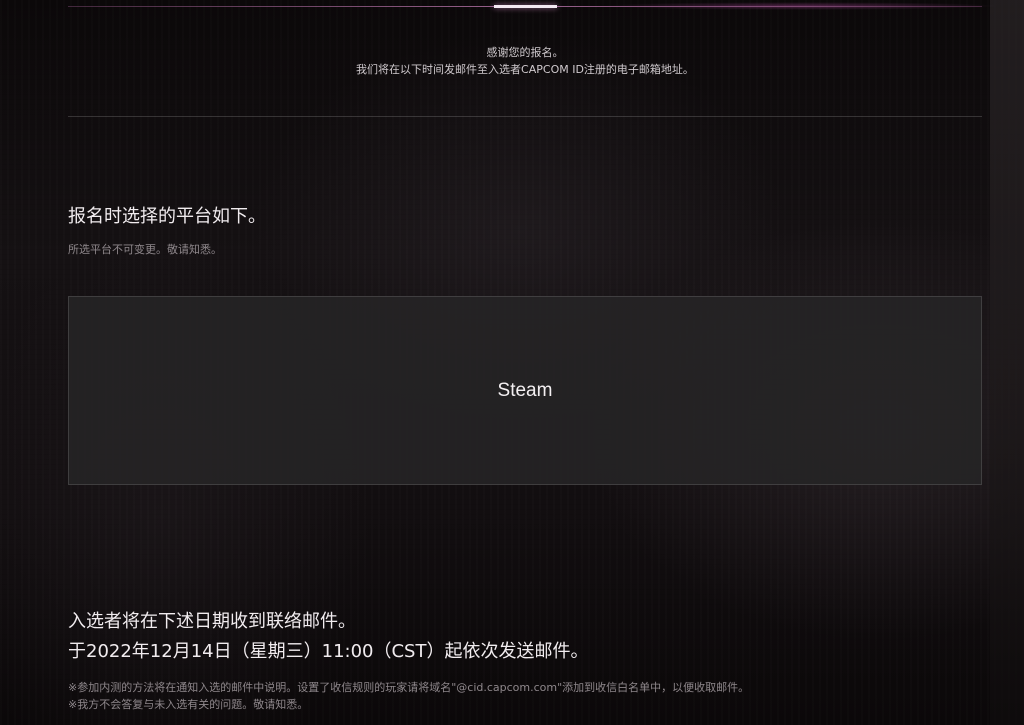 This screenshot has width=1024, height=725. I want to click on footnote-2: ※我方不会答复与未入选有关的问题。敬请知悉。, so click(188, 704).